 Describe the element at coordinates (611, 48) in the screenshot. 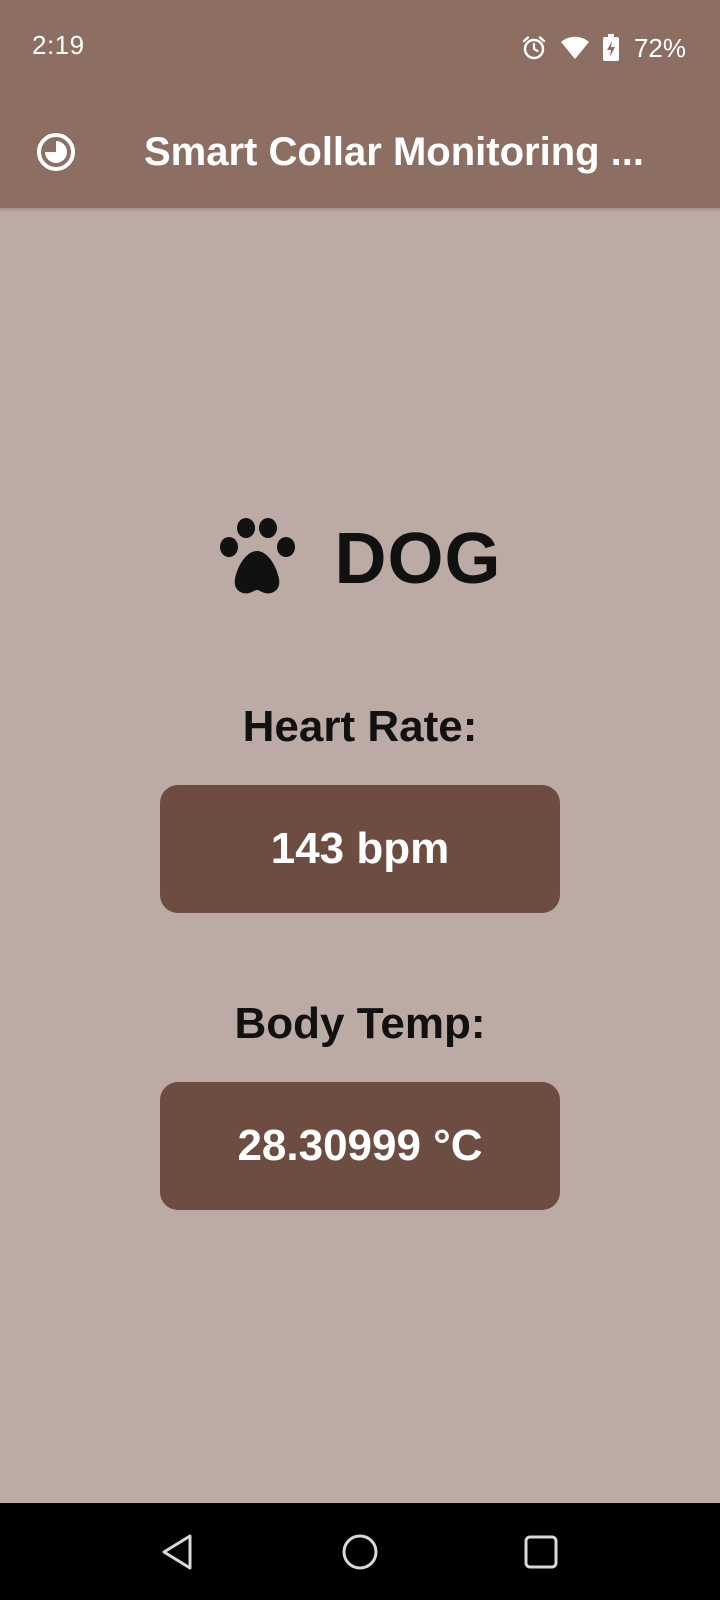

I see `battery-charging-icon` at that location.